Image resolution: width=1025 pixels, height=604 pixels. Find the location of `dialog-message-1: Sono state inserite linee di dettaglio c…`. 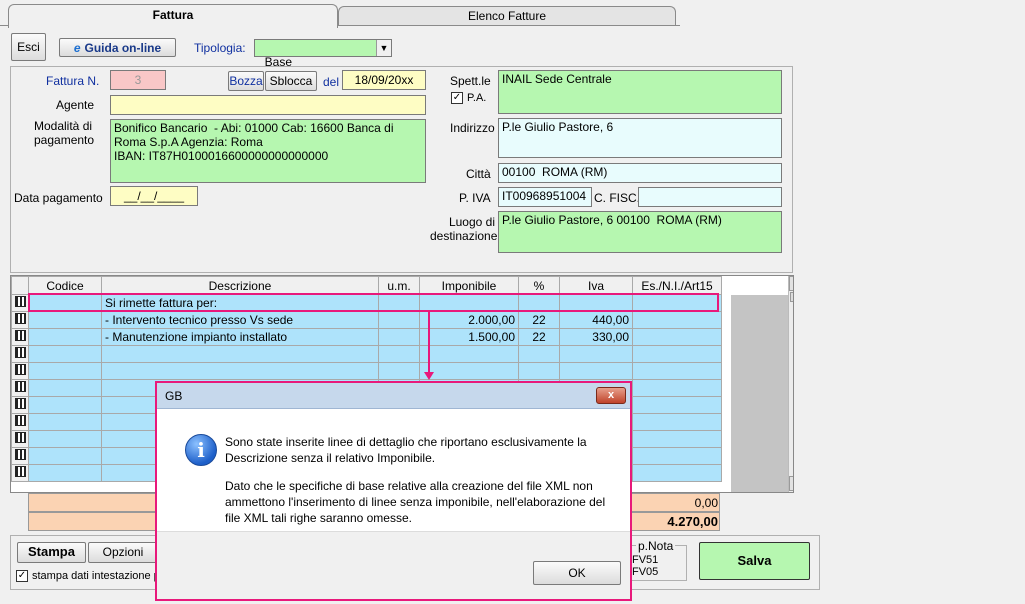

dialog-message-1: Sono state inserite linee di dettaglio c… is located at coordinates (406, 450).